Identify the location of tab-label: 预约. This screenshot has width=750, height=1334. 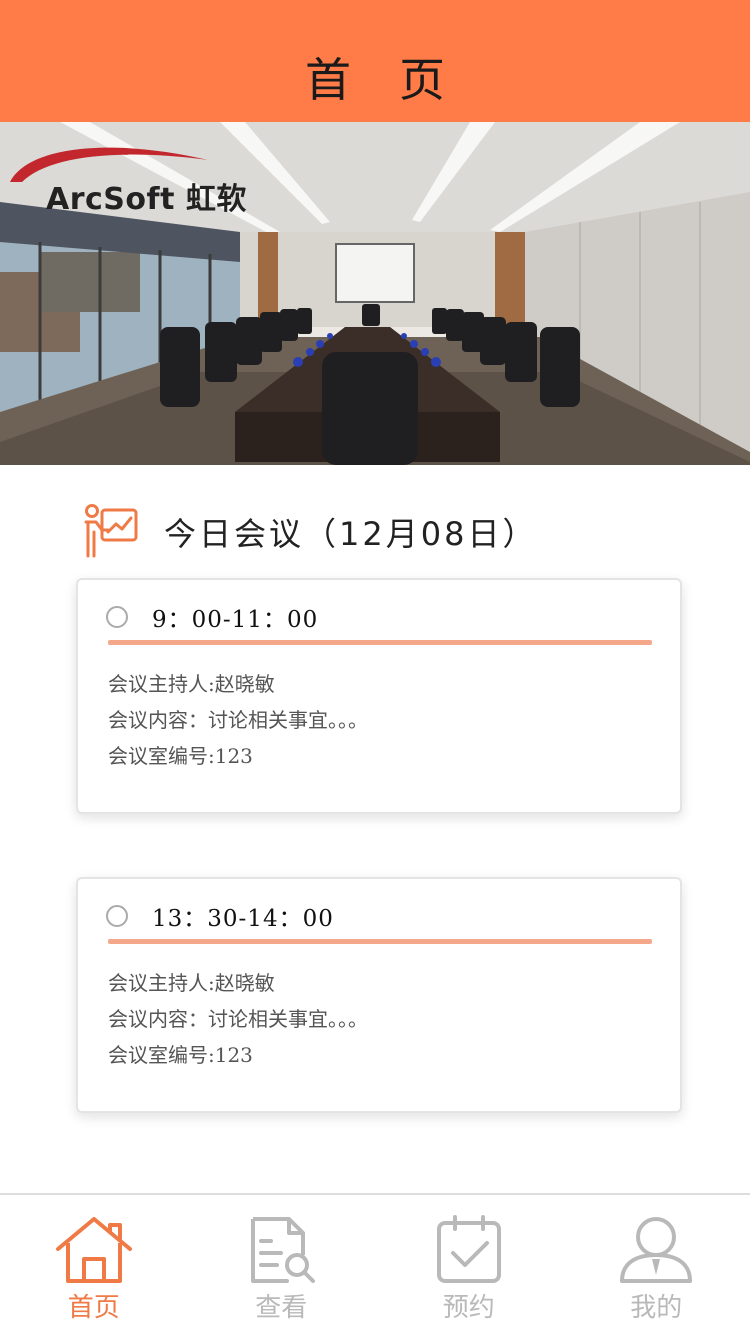
(468, 1308).